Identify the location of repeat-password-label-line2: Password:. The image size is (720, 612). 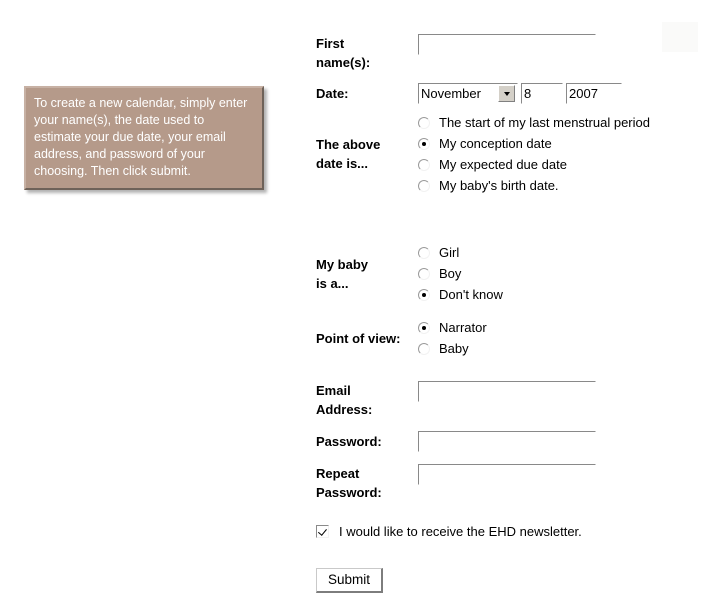
(349, 492).